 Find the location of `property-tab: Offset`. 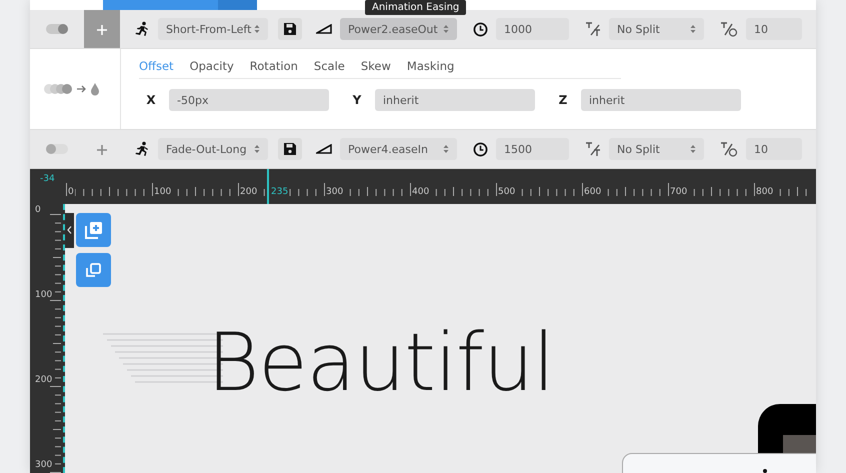

property-tab: Offset is located at coordinates (156, 66).